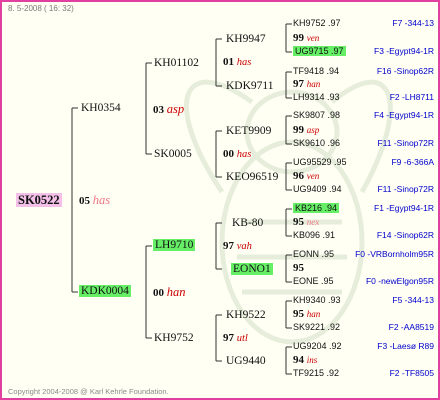  I want to click on gen2-node-2: KDK0004, so click(105, 291).